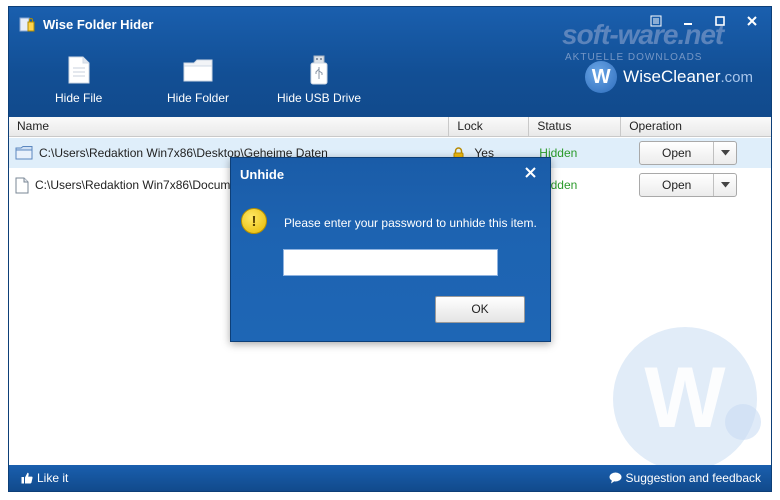 The height and width of the screenshot is (500, 780). Describe the element at coordinates (79, 98) in the screenshot. I see `hide-file-label: Hide File` at that location.